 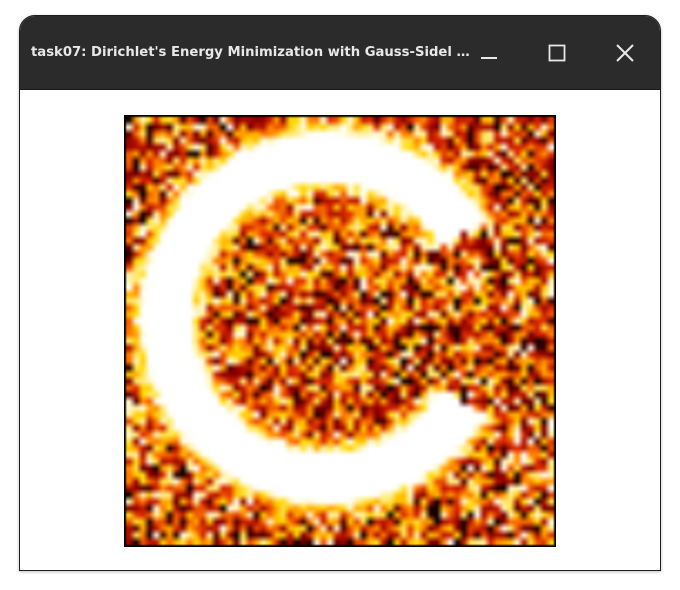 I want to click on maximize-button, so click(x=557, y=53).